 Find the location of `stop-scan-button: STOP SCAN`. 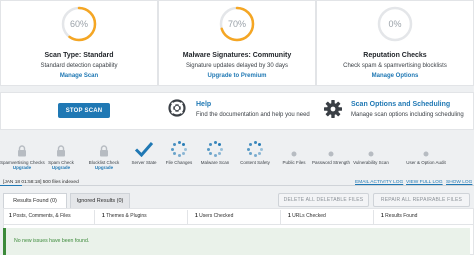

stop-scan-button: STOP SCAN is located at coordinates (84, 110).